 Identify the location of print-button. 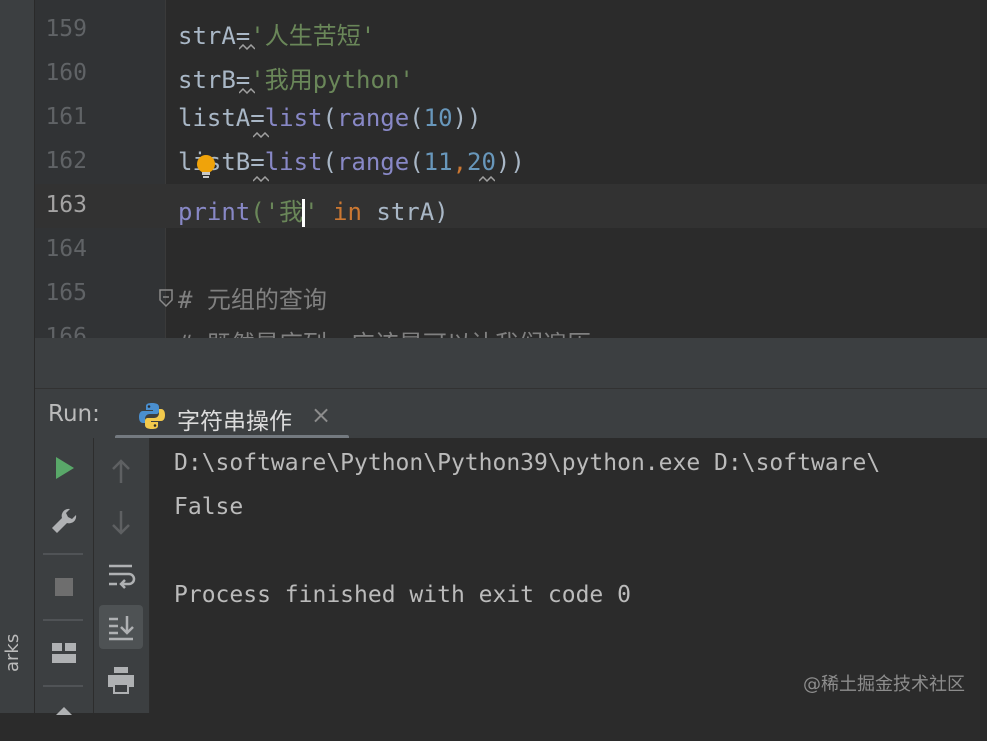
(121, 680).